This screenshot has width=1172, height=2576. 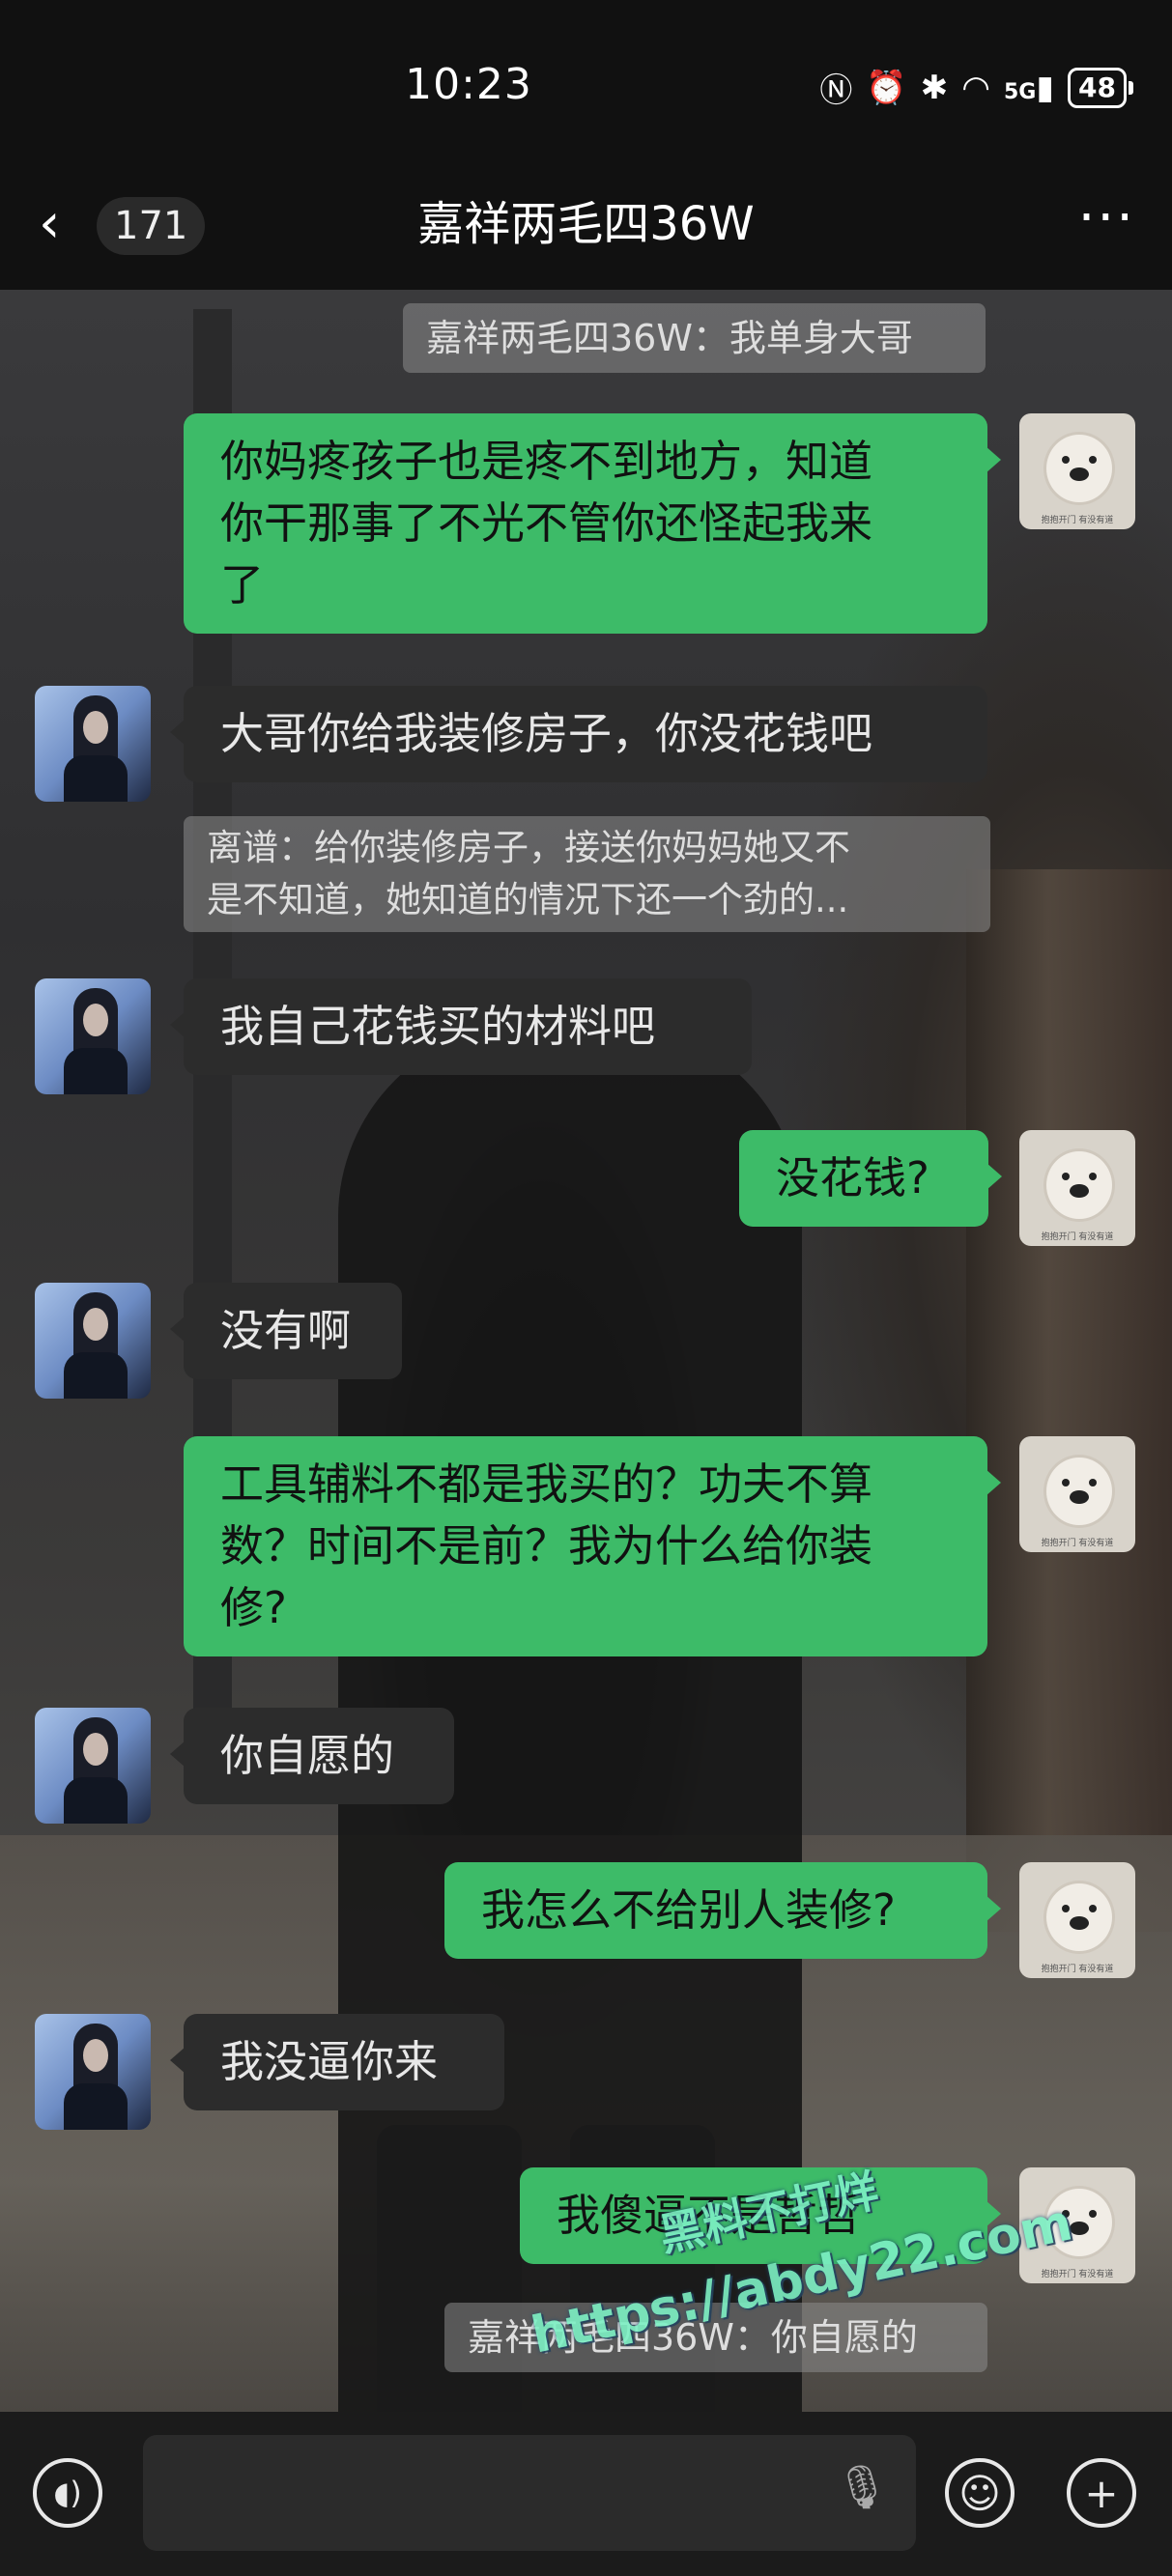 I want to click on message-incoming: 大哥你给我装修房子，你没花钱吧, so click(x=578, y=734).